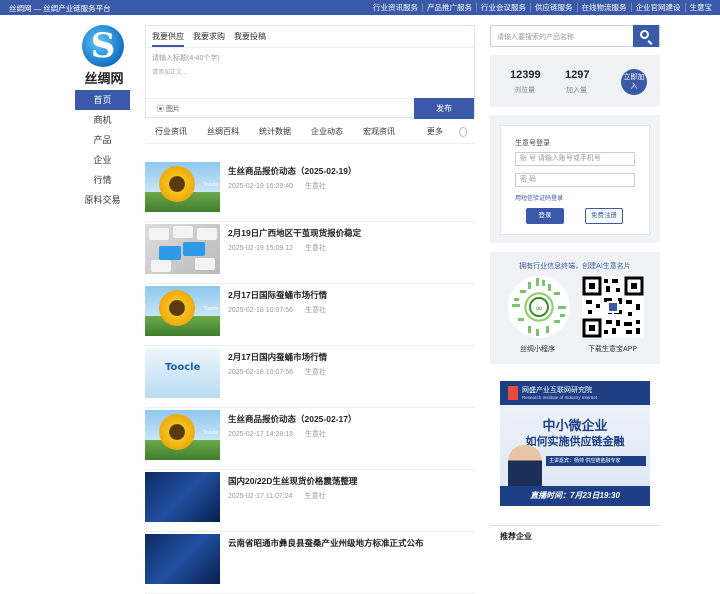 The height and width of the screenshot is (594, 720). I want to click on tab-company-news: 企业动态, so click(327, 134).